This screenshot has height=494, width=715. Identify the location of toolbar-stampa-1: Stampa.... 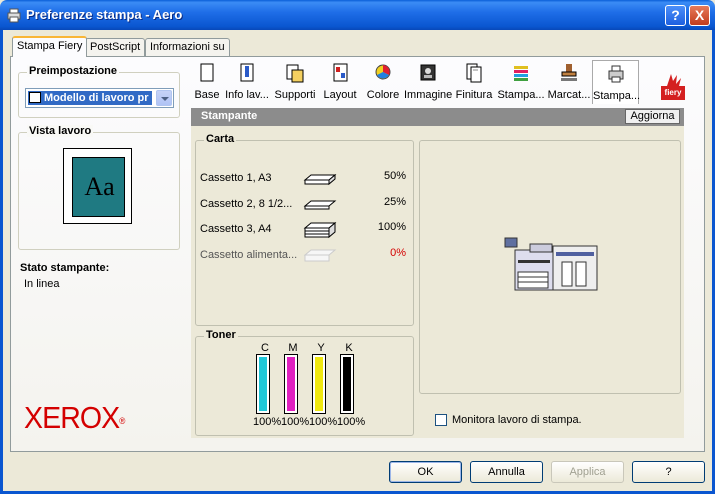
(521, 82).